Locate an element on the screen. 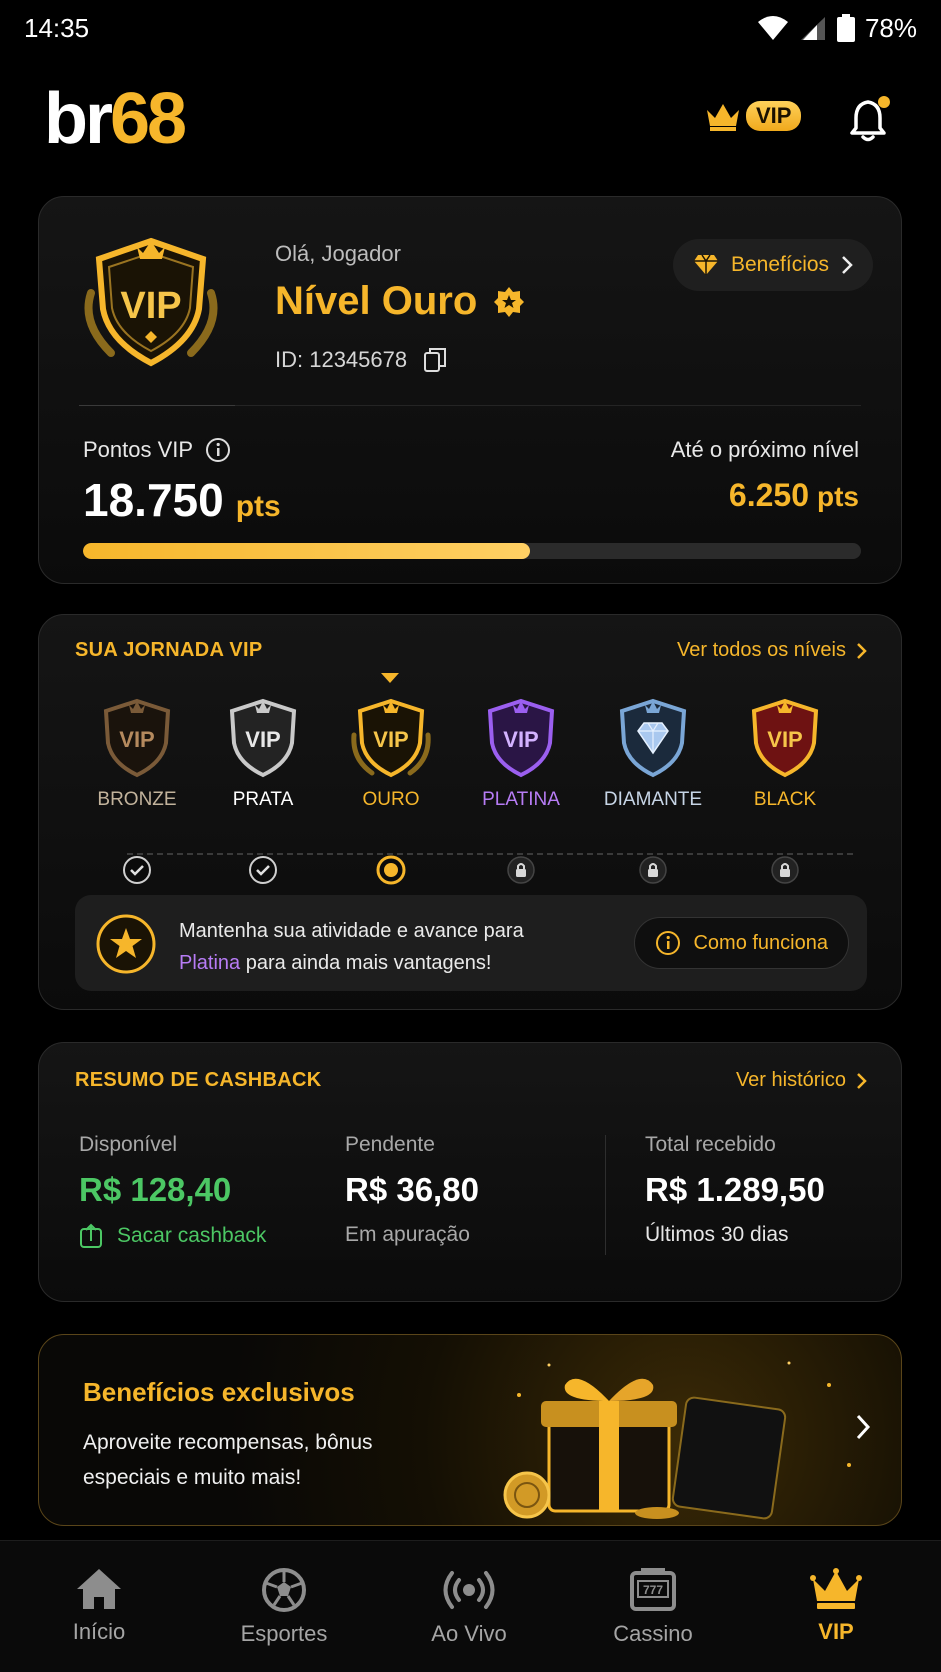 This screenshot has width=941, height=1672. ouro-shield-icon: VIP is located at coordinates (391, 738).